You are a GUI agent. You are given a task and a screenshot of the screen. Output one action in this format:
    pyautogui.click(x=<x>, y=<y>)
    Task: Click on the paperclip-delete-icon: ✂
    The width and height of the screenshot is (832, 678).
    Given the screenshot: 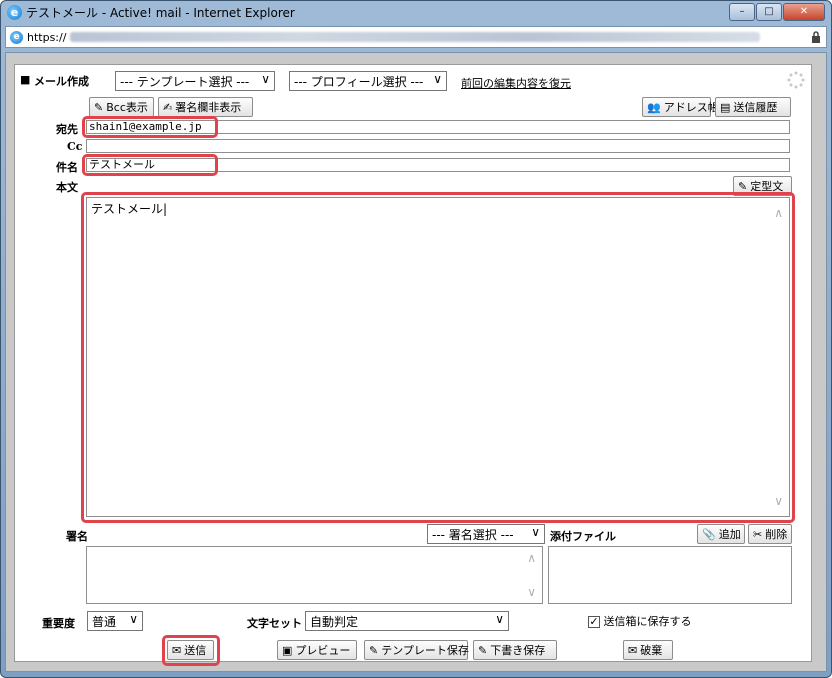 What is the action you would take?
    pyautogui.click(x=758, y=534)
    